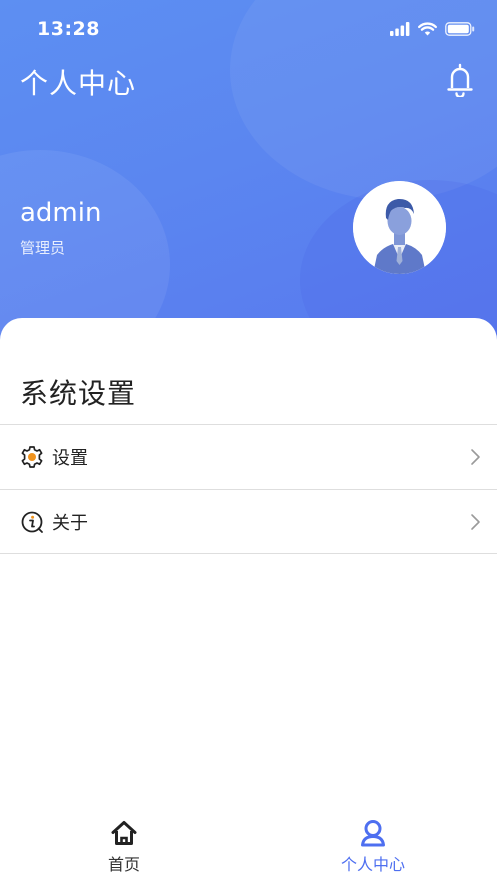 The width and height of the screenshot is (497, 883). I want to click on settings-row: 设置, so click(248, 456).